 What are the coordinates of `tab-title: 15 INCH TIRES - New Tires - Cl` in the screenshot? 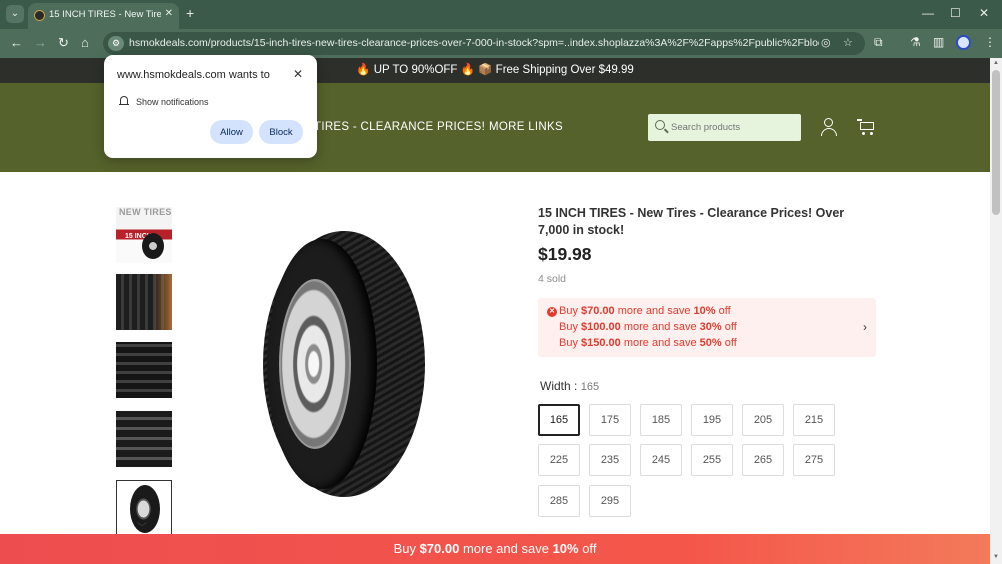 It's located at (105, 14).